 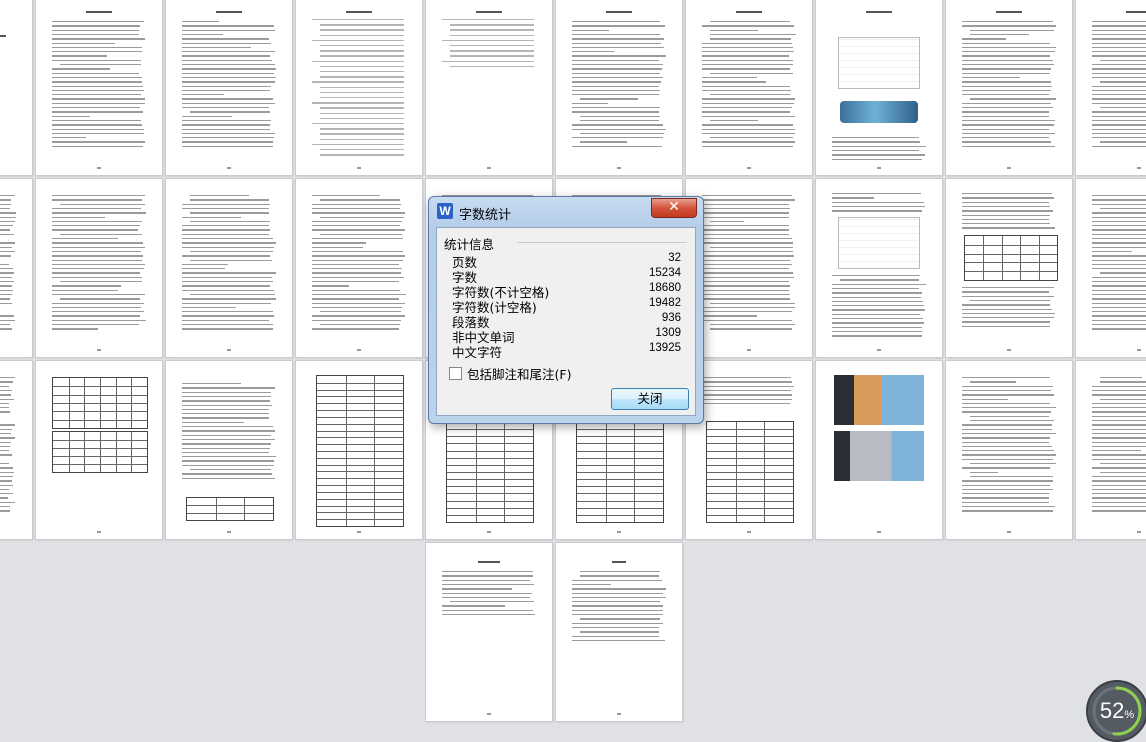 What do you see at coordinates (510, 373) in the screenshot?
I see `include-footnotes-checkbox: 包括脚注和尾注(F)` at bounding box center [510, 373].